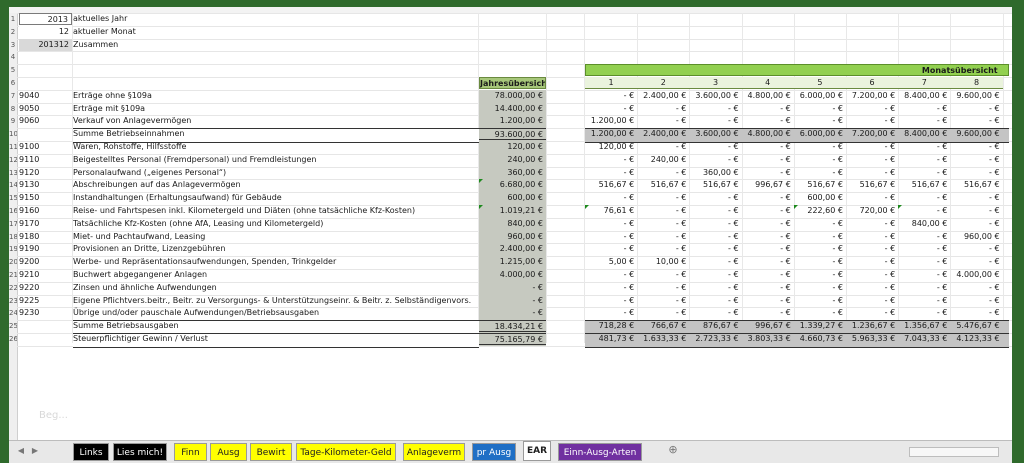  Describe the element at coordinates (512, 173) in the screenshot. I see `yearly-value: 360,00 €` at that location.